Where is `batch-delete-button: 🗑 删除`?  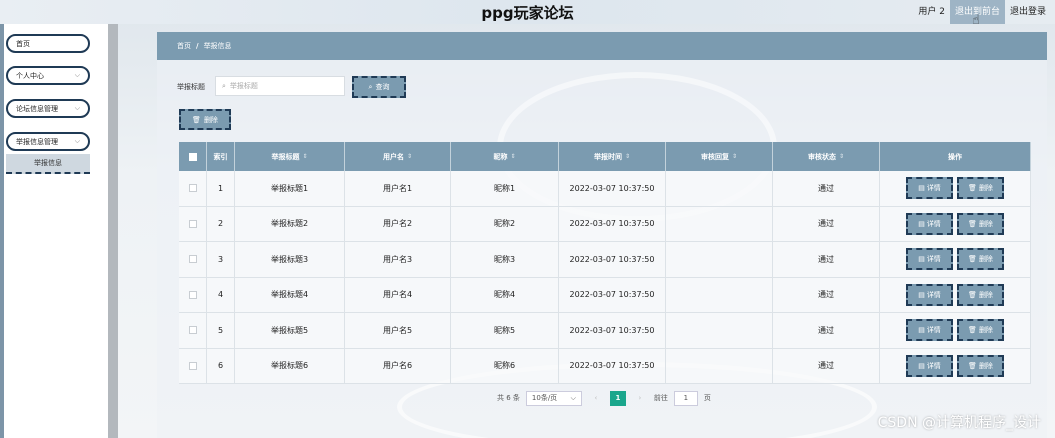
batch-delete-button: 🗑 删除 is located at coordinates (205, 119).